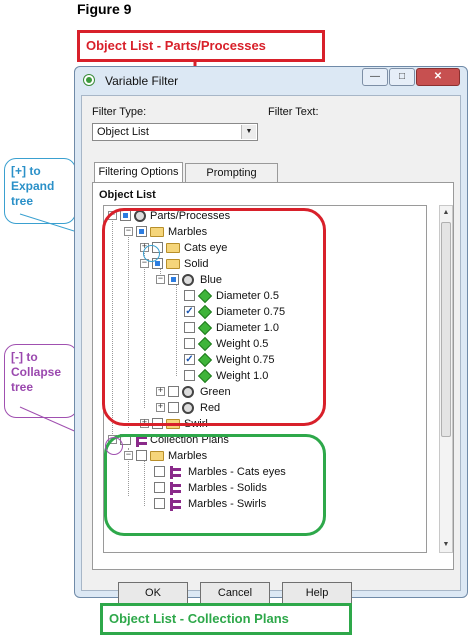 This screenshot has width=471, height=642. What do you see at coordinates (119, 112) in the screenshot?
I see `filter-type-label: Filter Type:` at bounding box center [119, 112].